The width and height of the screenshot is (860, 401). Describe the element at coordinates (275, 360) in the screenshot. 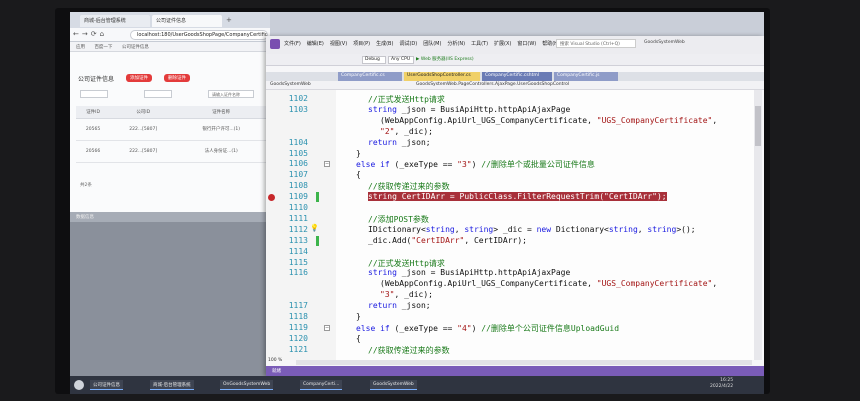

I see `zoom-level: 100 %` at that location.